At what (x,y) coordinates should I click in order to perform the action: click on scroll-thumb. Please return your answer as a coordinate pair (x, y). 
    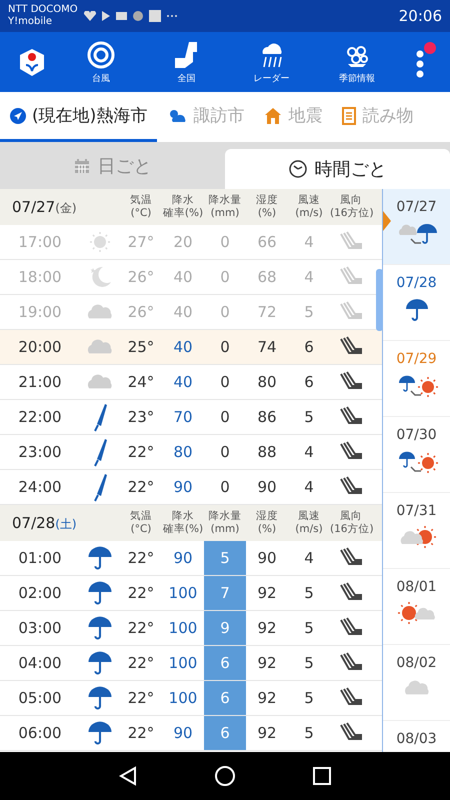
    Looking at the image, I should click on (379, 300).